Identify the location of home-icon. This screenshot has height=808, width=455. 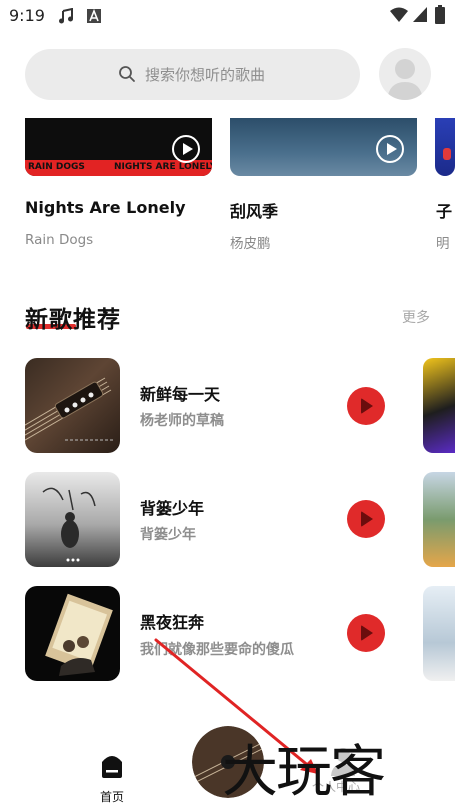
(112, 767).